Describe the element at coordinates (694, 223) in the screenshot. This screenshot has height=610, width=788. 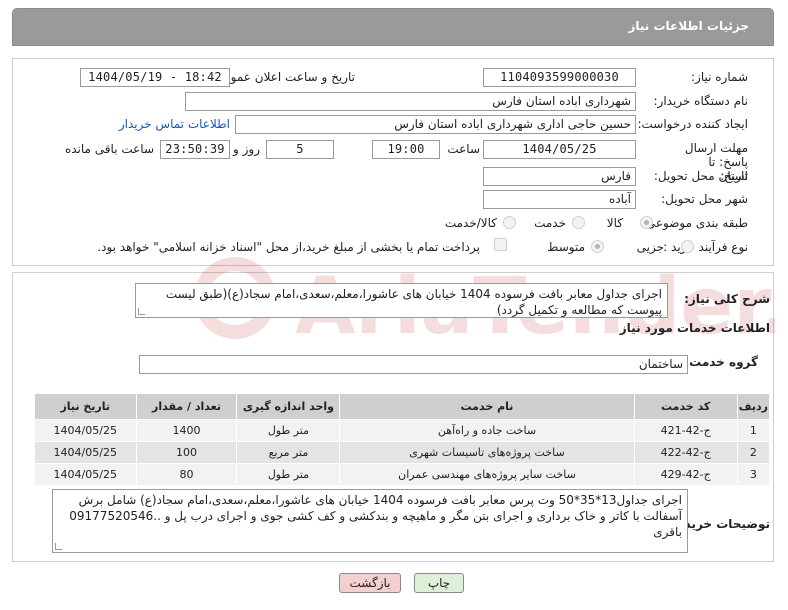
I see `category-label: طبقه بندی موضوعی:` at that location.